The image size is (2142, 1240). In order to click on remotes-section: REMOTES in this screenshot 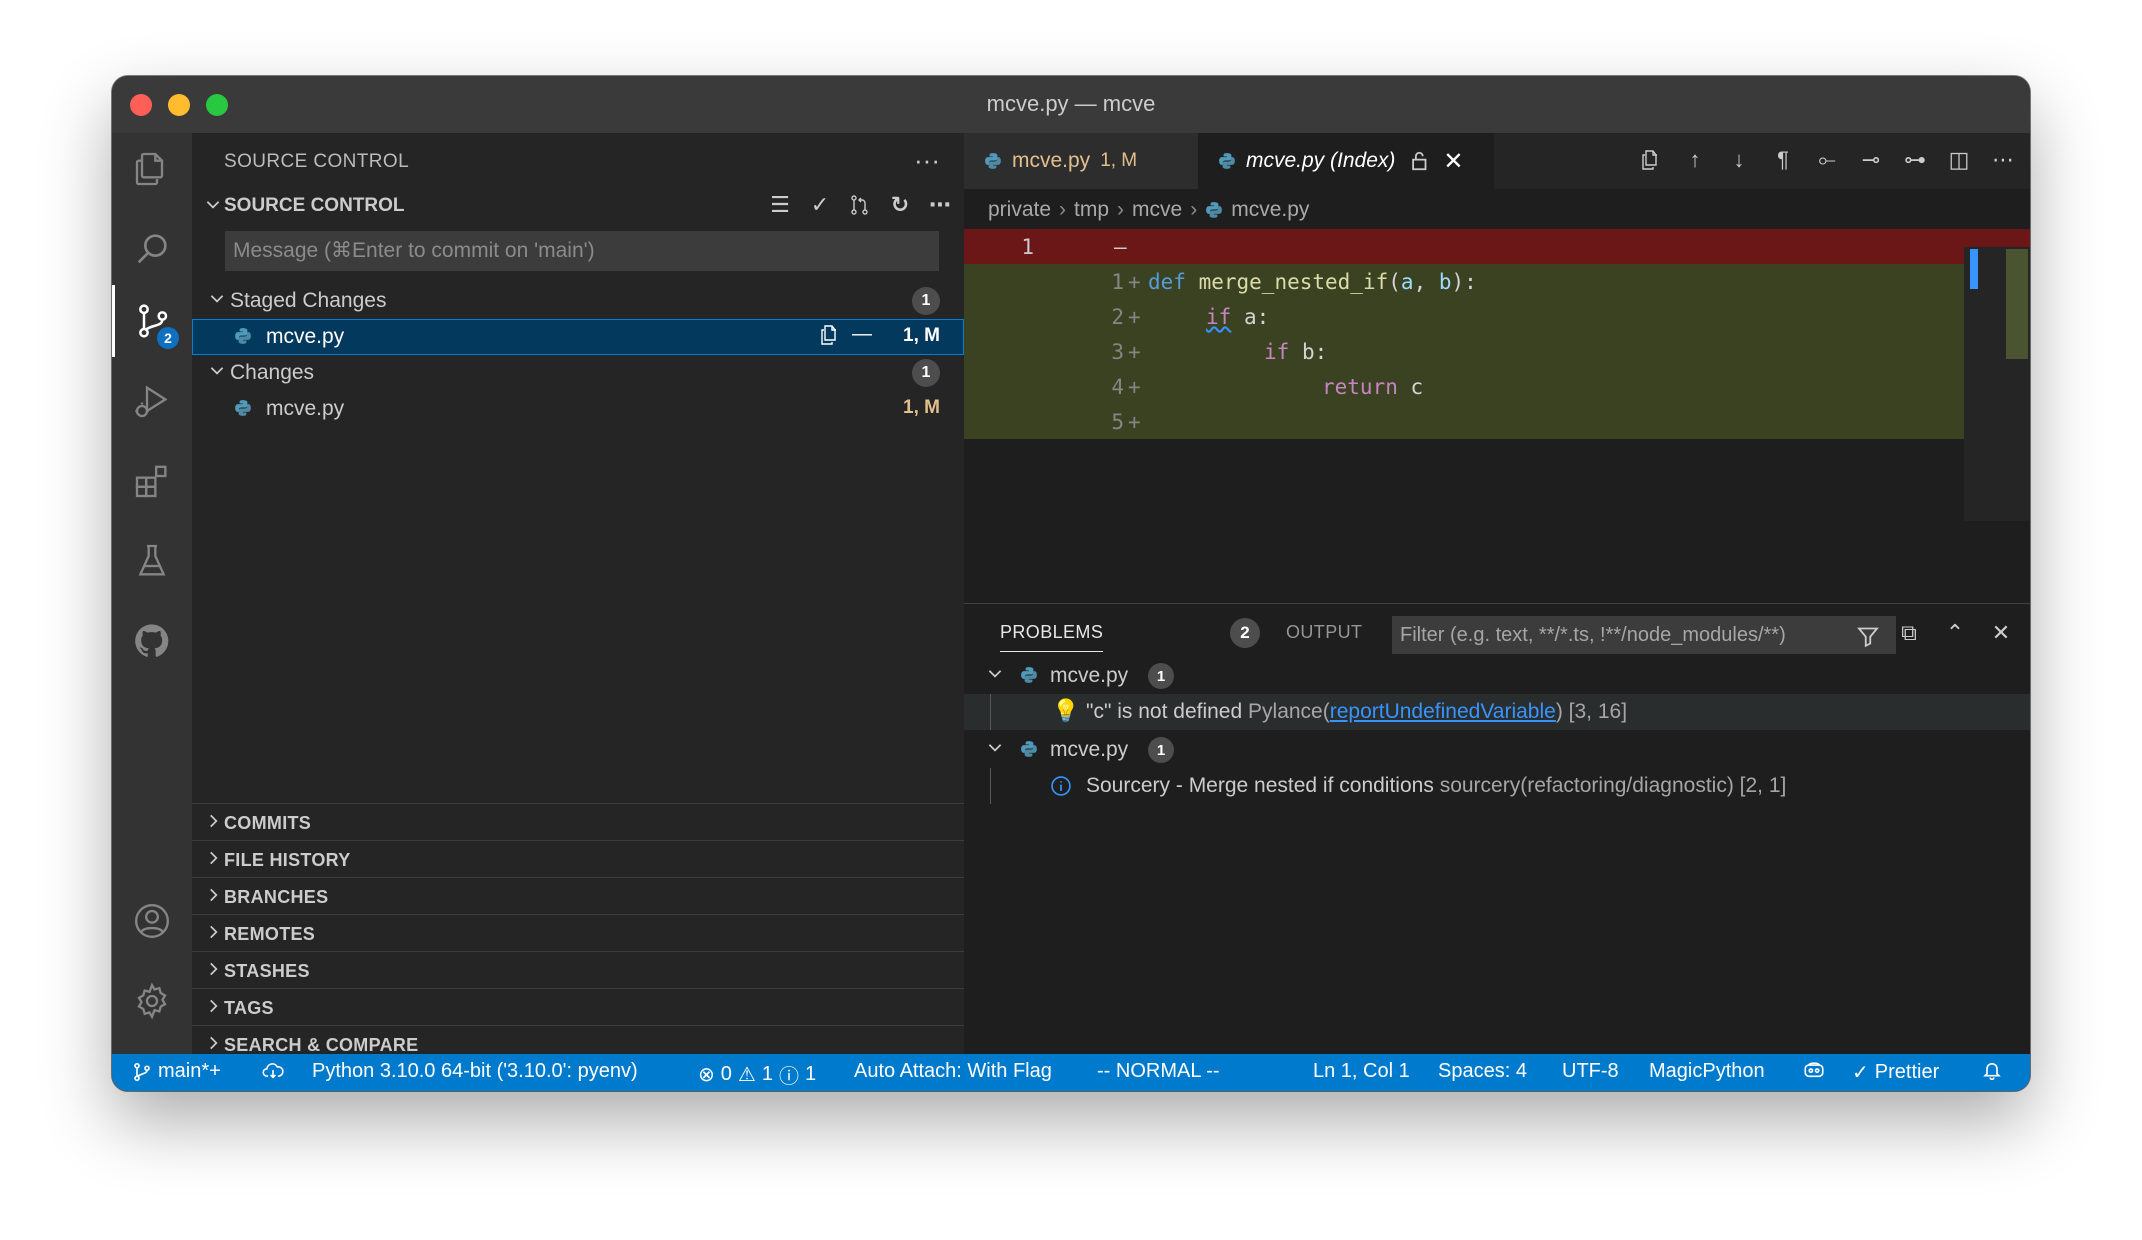, I will do `click(578, 932)`.